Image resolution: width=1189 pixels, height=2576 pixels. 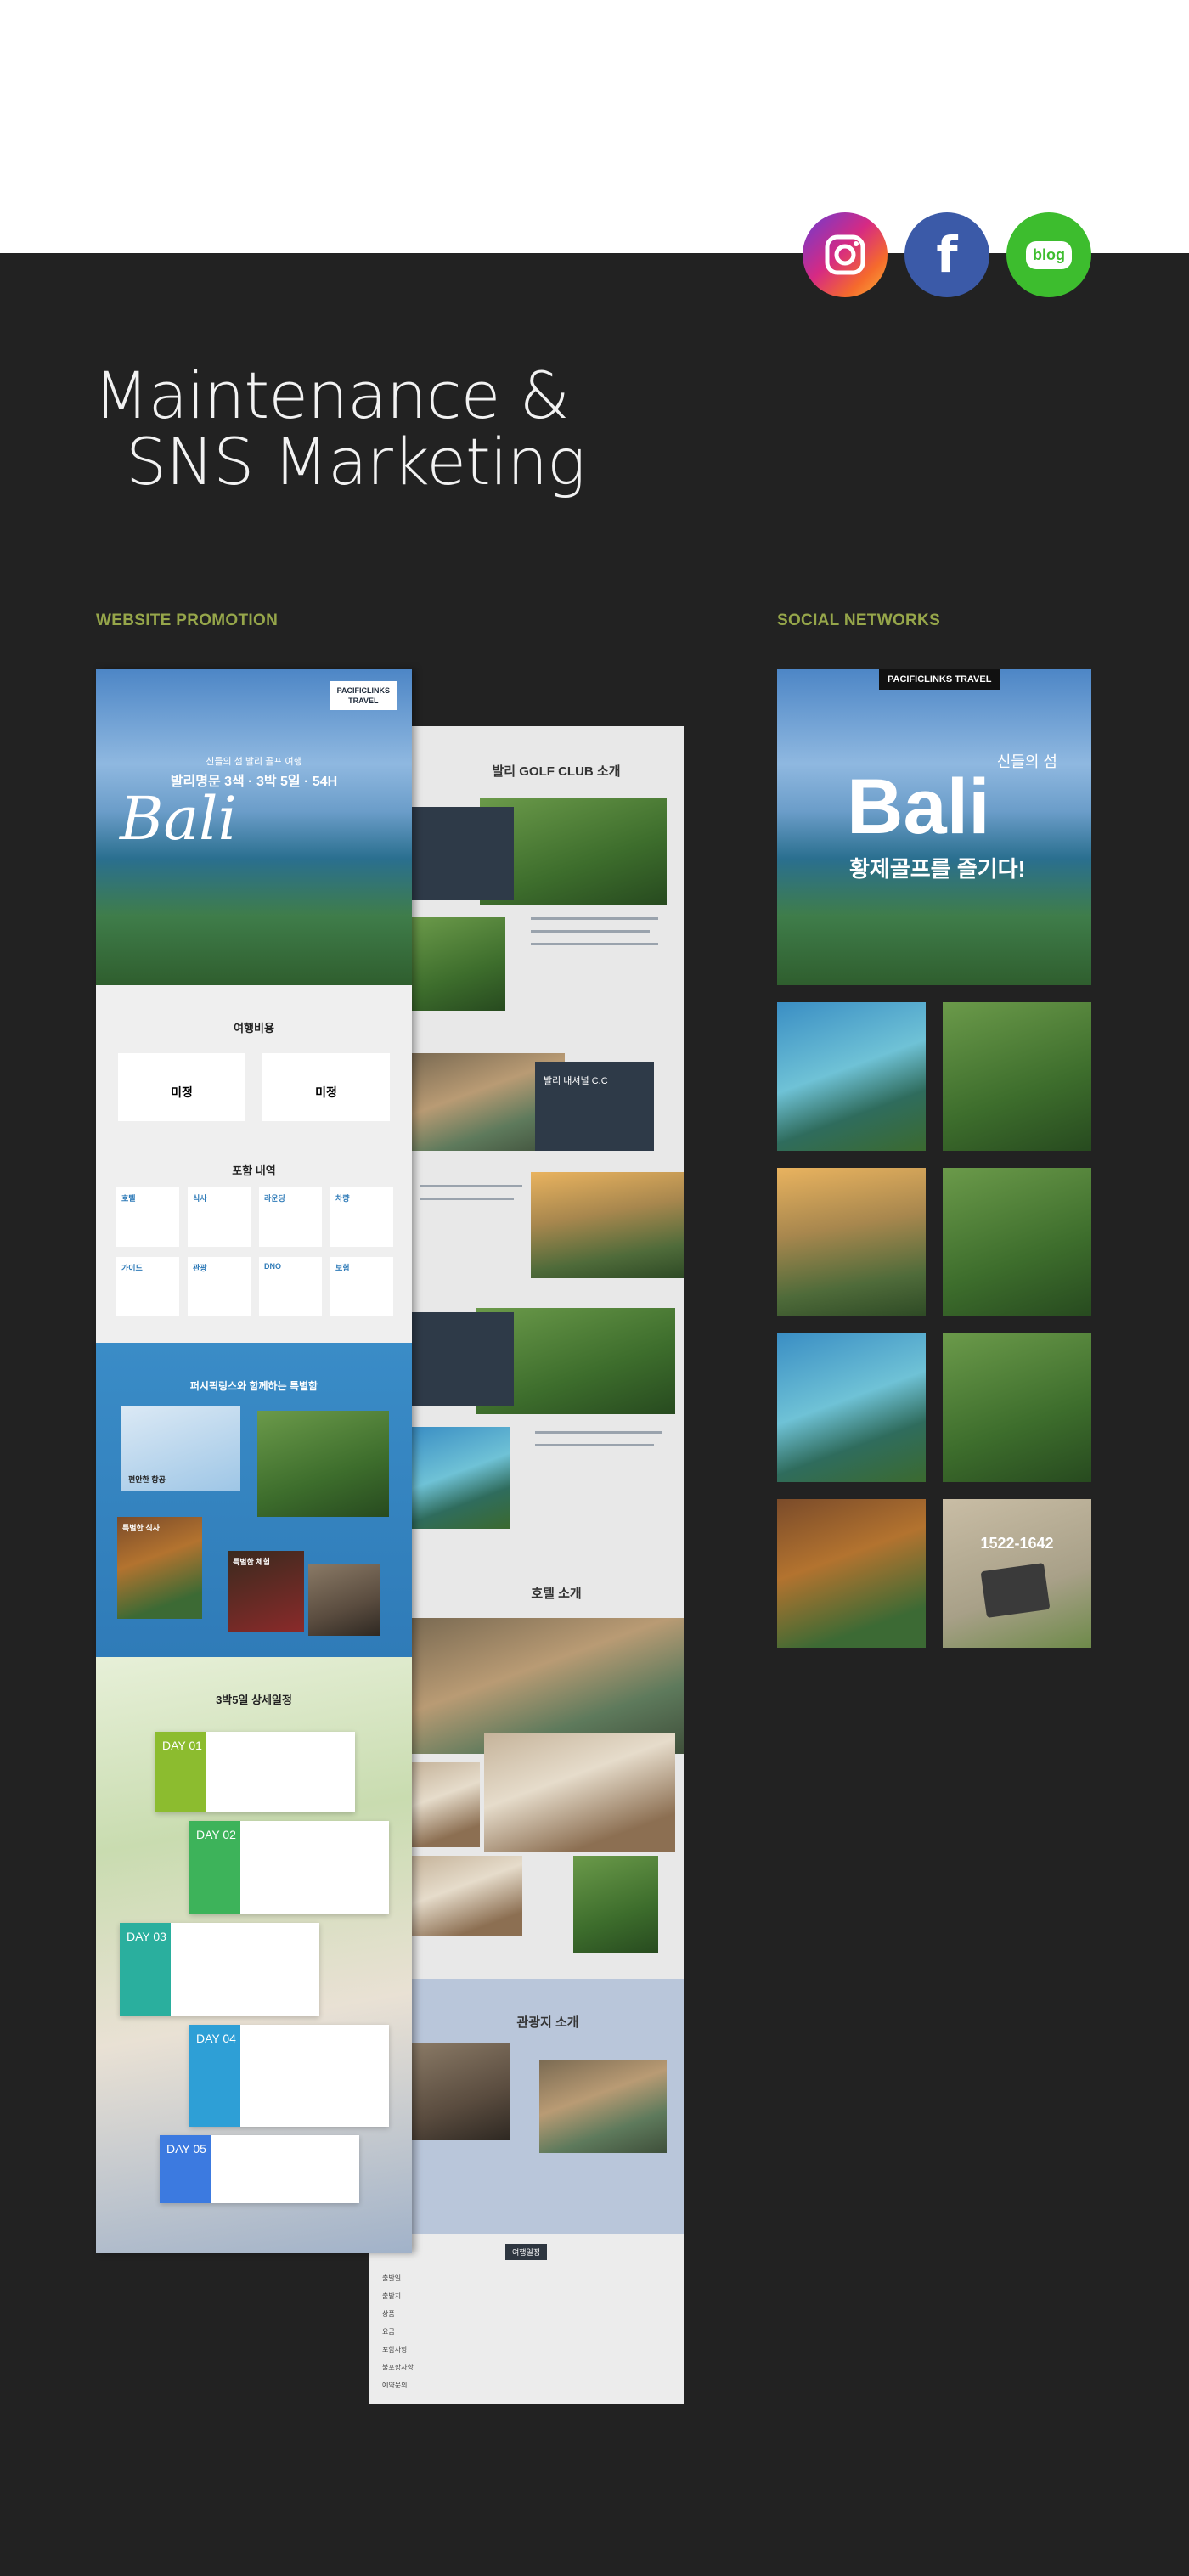 I want to click on include-item: 보험, so click(x=361, y=1286).